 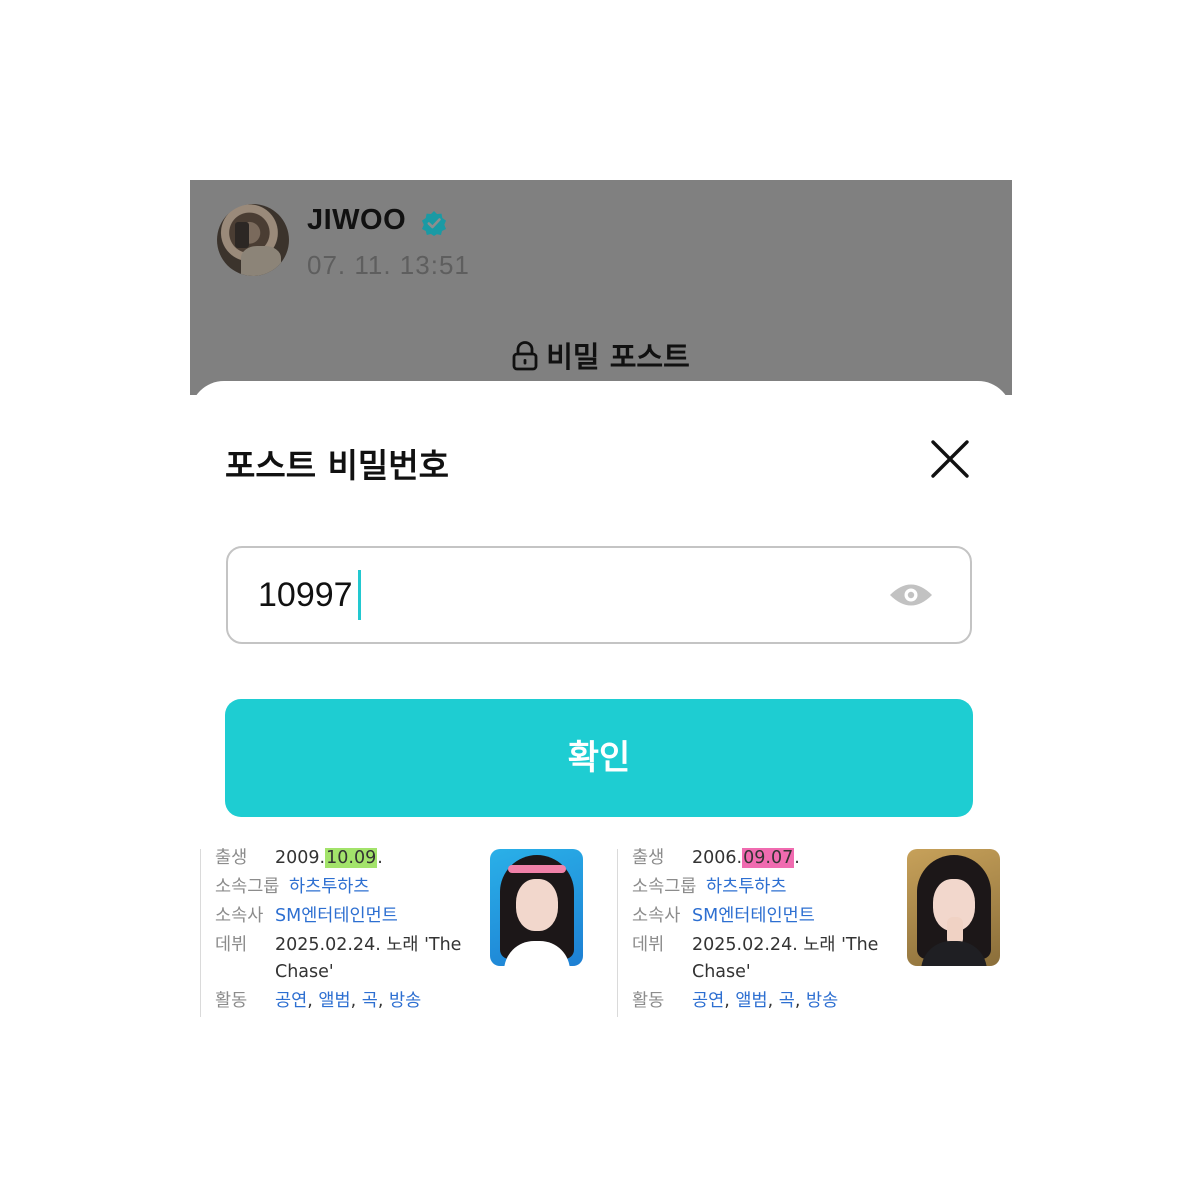 I want to click on close-icon, so click(x=950, y=459).